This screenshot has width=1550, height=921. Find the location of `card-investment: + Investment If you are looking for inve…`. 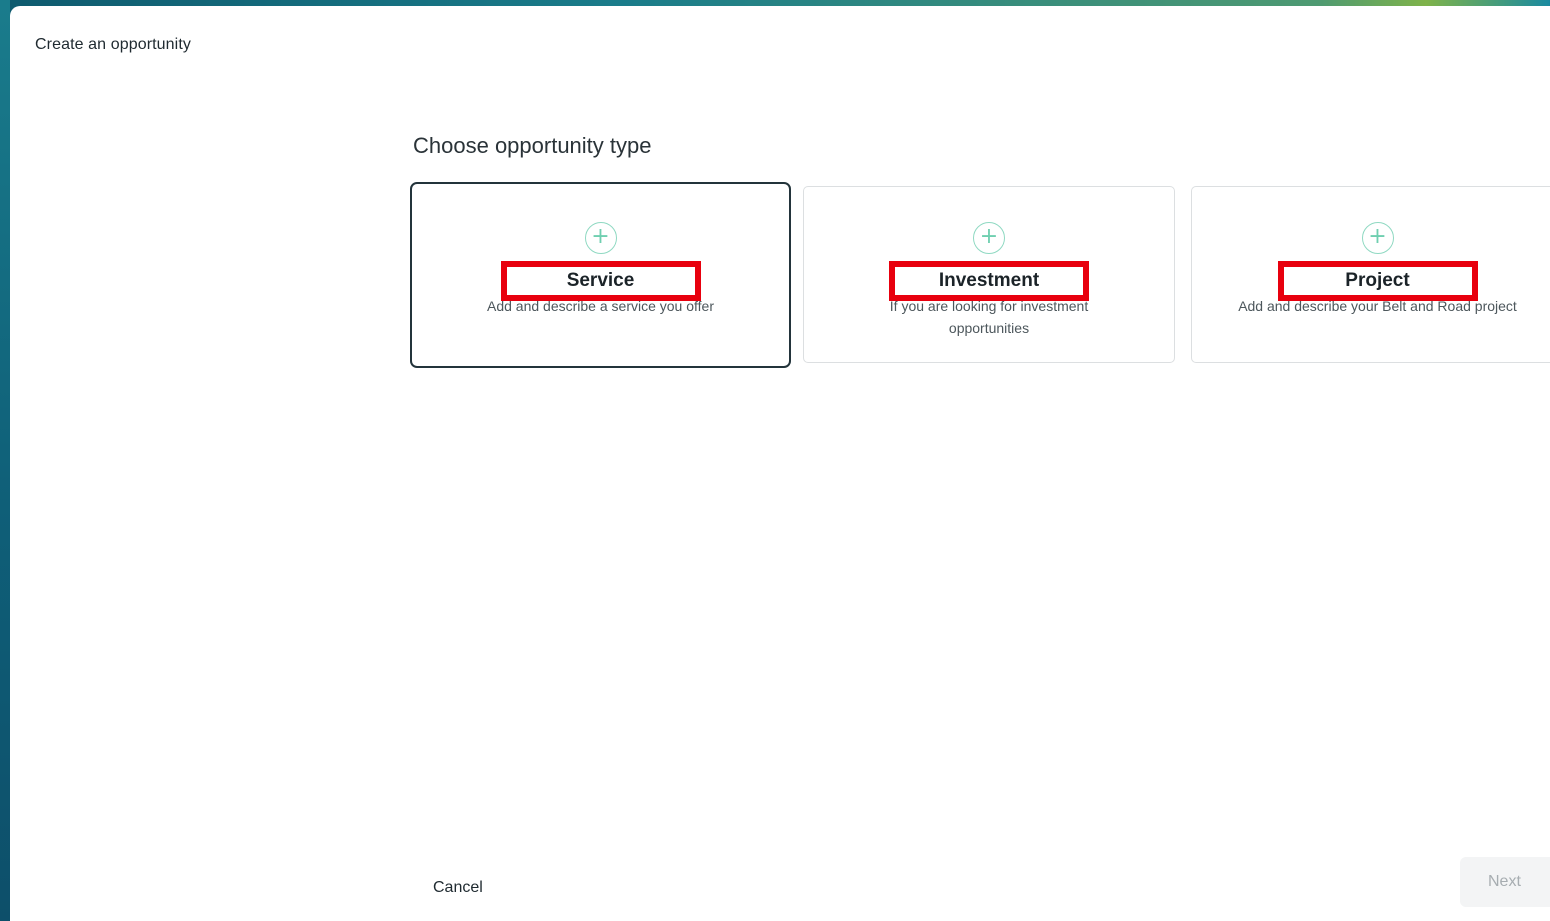

card-investment: + Investment If you are looking for inve… is located at coordinates (989, 274).